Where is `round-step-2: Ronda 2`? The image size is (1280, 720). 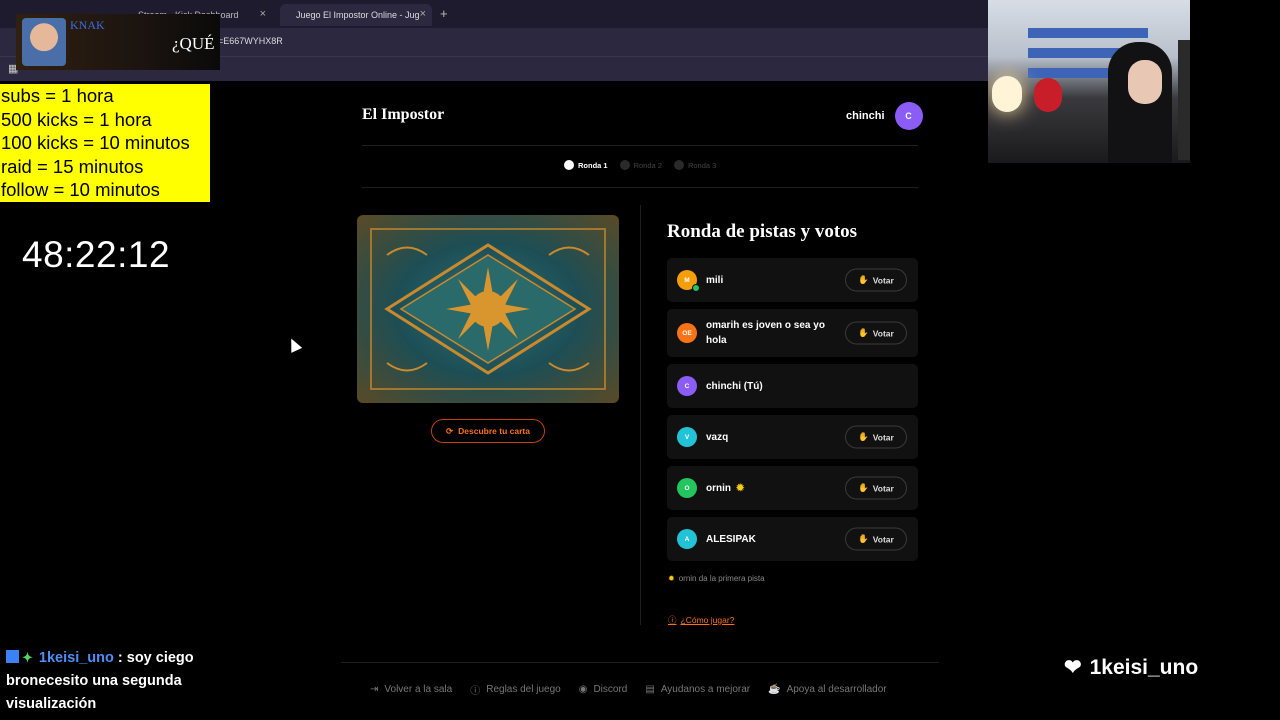
round-step-2: Ronda 2 is located at coordinates (640, 165).